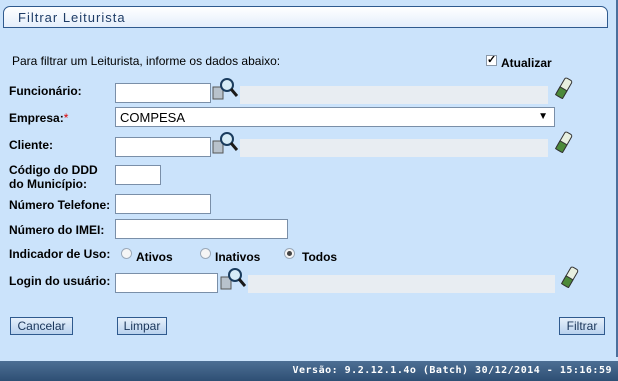  What do you see at coordinates (31, 145) in the screenshot?
I see `cliente-label: Cliente:` at bounding box center [31, 145].